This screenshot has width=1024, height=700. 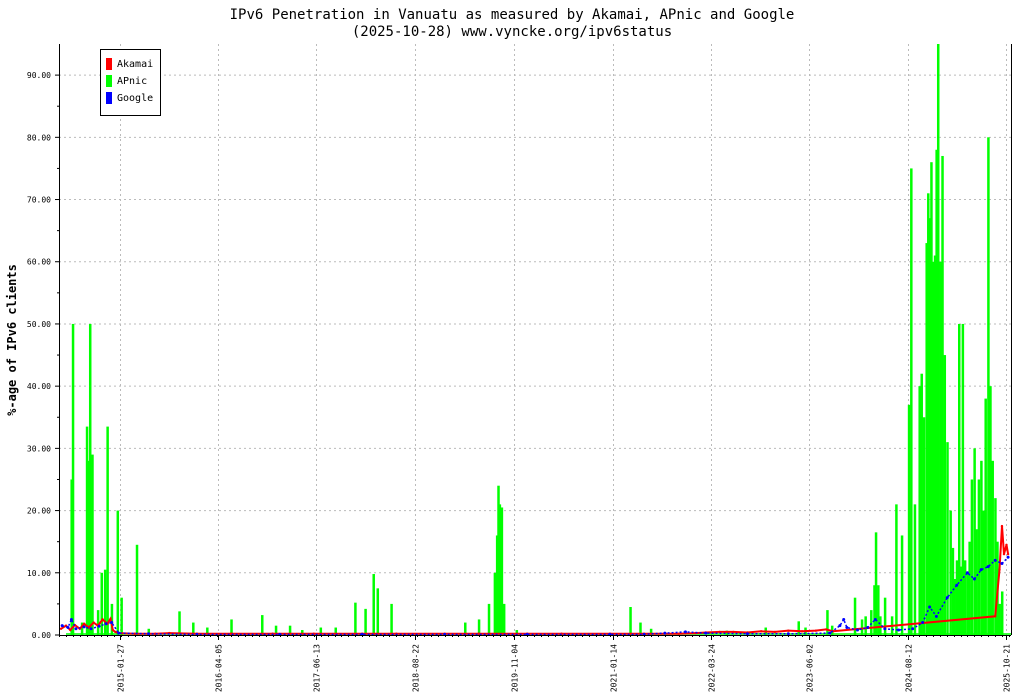 I want to click on x-tick-label: 2022-03-24, so click(x=712, y=668).